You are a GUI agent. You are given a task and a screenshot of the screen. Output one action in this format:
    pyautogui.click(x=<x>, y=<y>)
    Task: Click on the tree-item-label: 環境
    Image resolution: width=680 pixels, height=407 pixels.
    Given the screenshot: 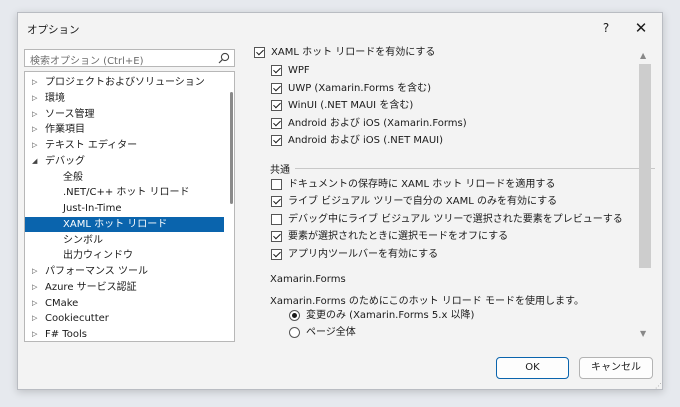 What is the action you would take?
    pyautogui.click(x=55, y=98)
    